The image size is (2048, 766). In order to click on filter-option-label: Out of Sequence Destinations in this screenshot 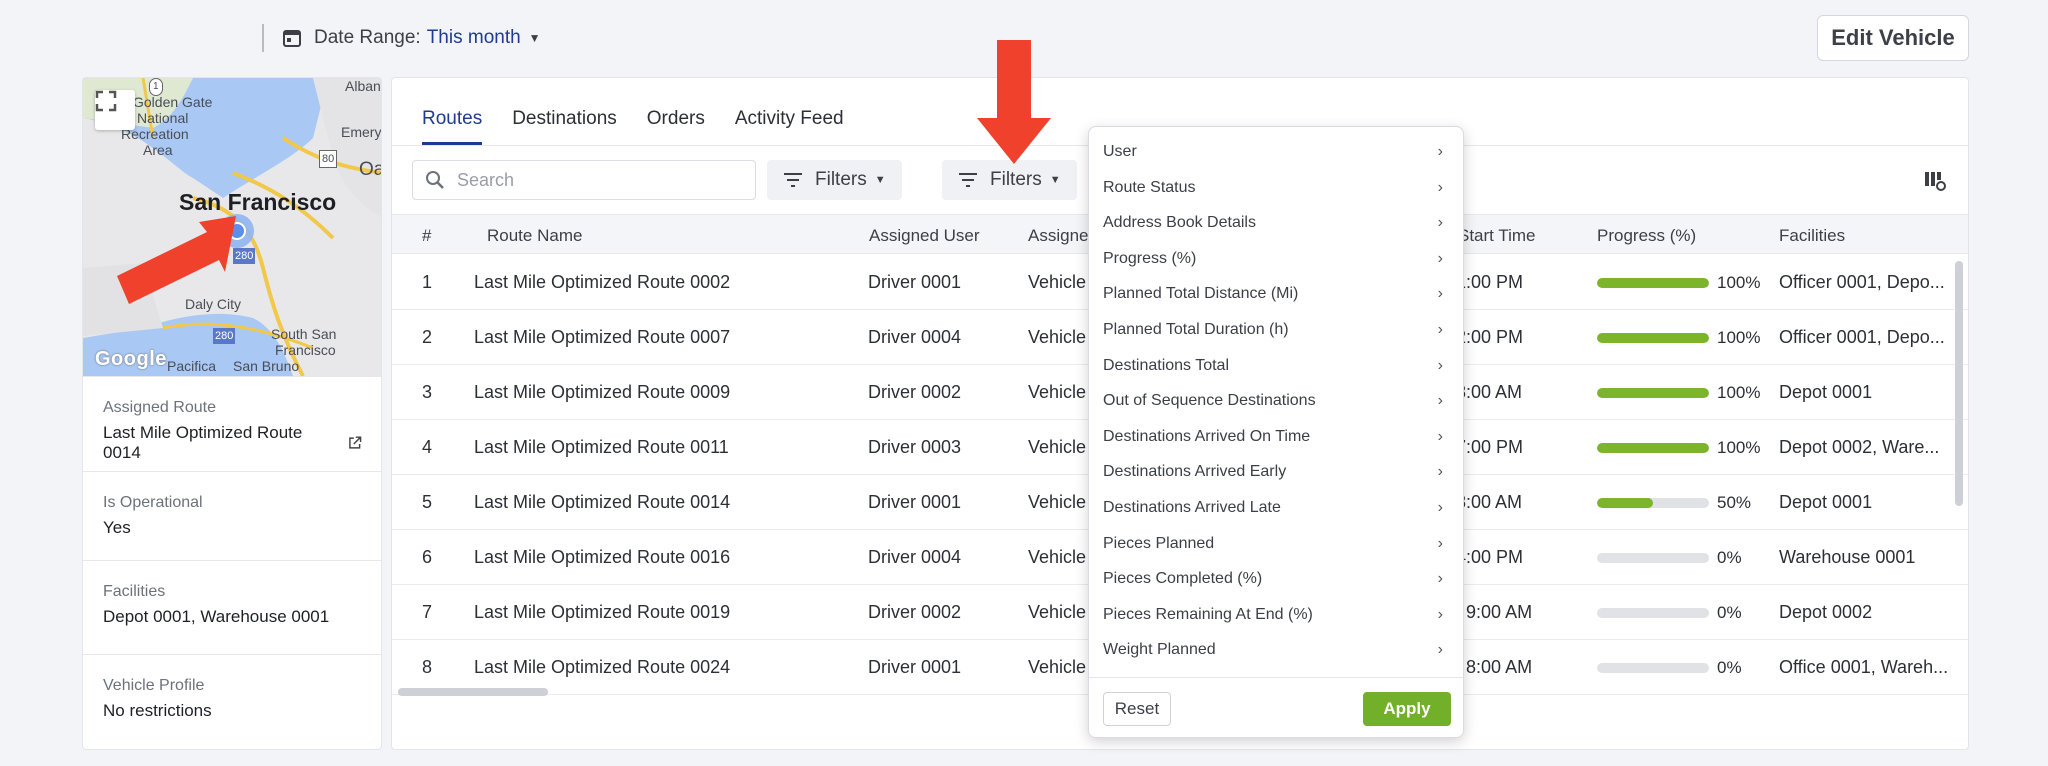, I will do `click(1209, 401)`.